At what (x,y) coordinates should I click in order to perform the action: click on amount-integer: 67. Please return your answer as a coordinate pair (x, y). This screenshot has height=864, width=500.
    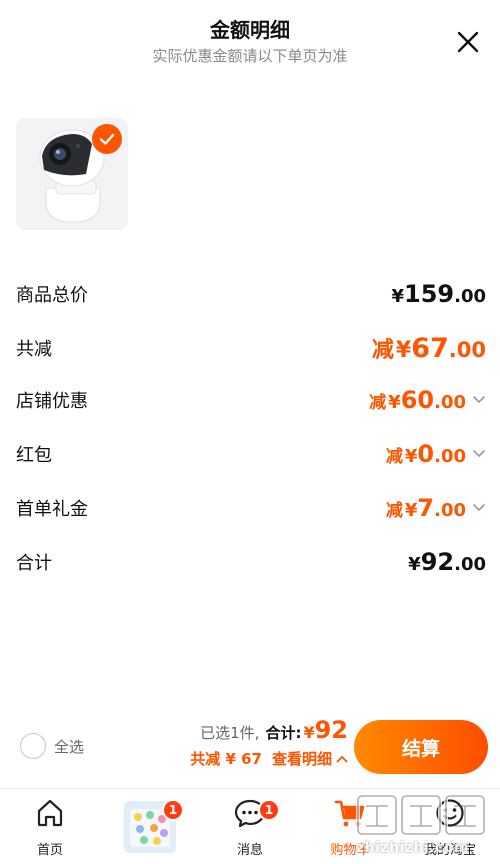
    Looking at the image, I should click on (430, 348).